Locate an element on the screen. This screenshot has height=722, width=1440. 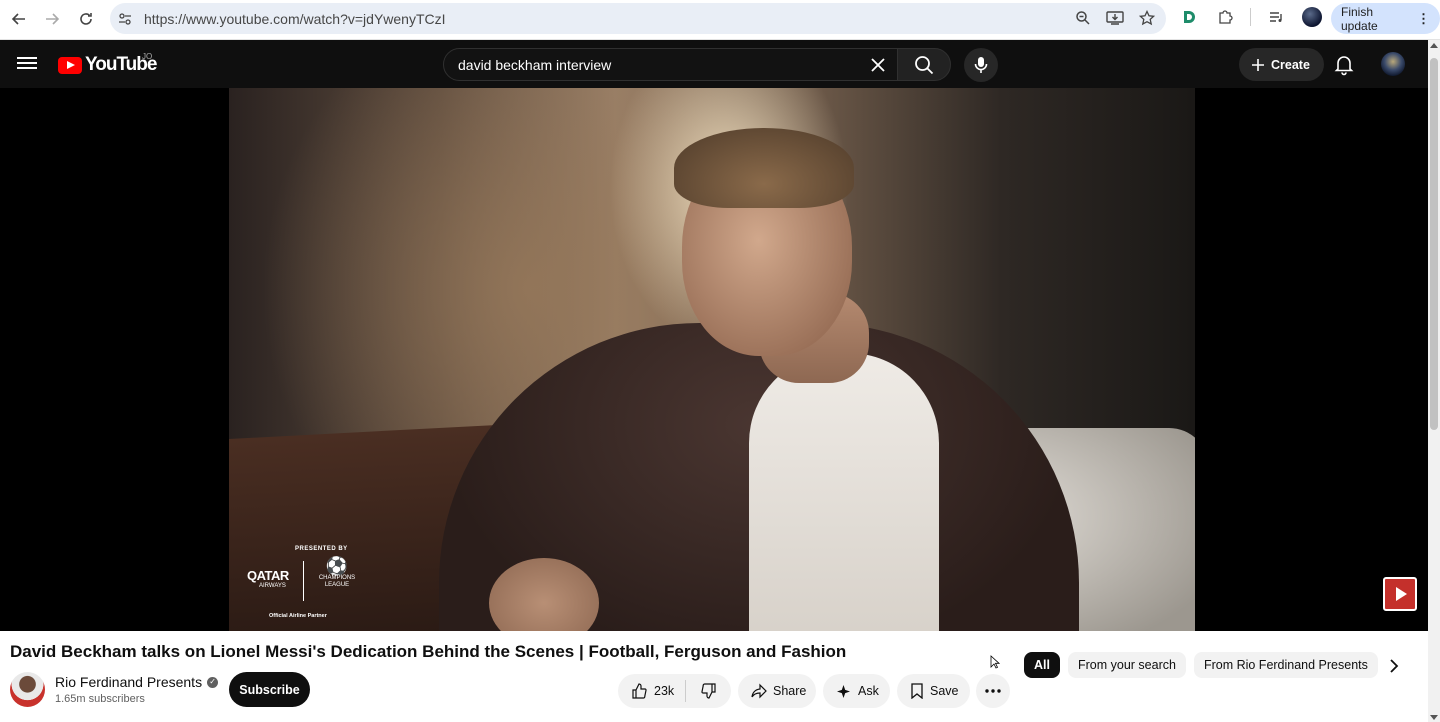
more-horizontal-icon is located at coordinates (993, 691).